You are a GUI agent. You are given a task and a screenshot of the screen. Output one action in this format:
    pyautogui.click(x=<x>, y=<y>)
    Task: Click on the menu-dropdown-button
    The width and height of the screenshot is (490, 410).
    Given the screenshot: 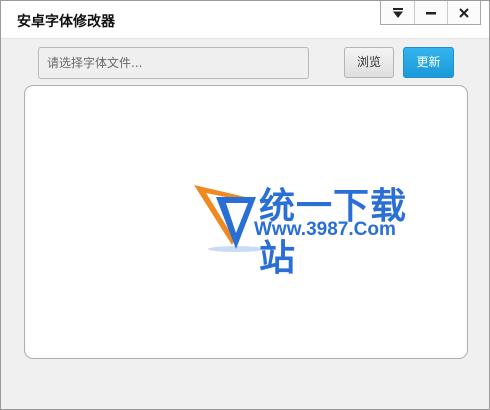 What is the action you would take?
    pyautogui.click(x=397, y=12)
    